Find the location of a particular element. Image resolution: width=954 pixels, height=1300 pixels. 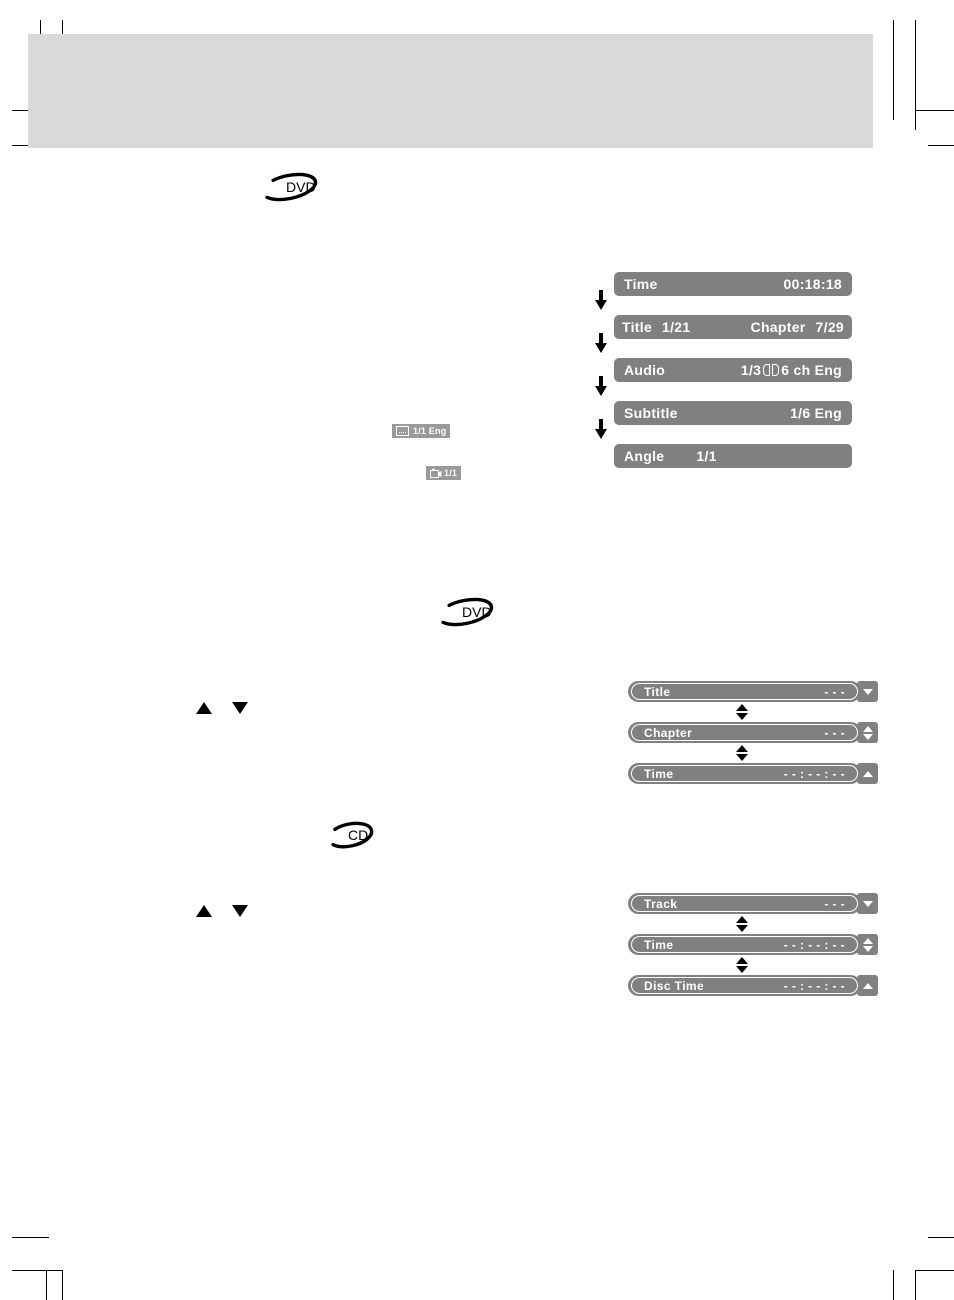

menu-field-track: Track - - - is located at coordinates (744, 903).